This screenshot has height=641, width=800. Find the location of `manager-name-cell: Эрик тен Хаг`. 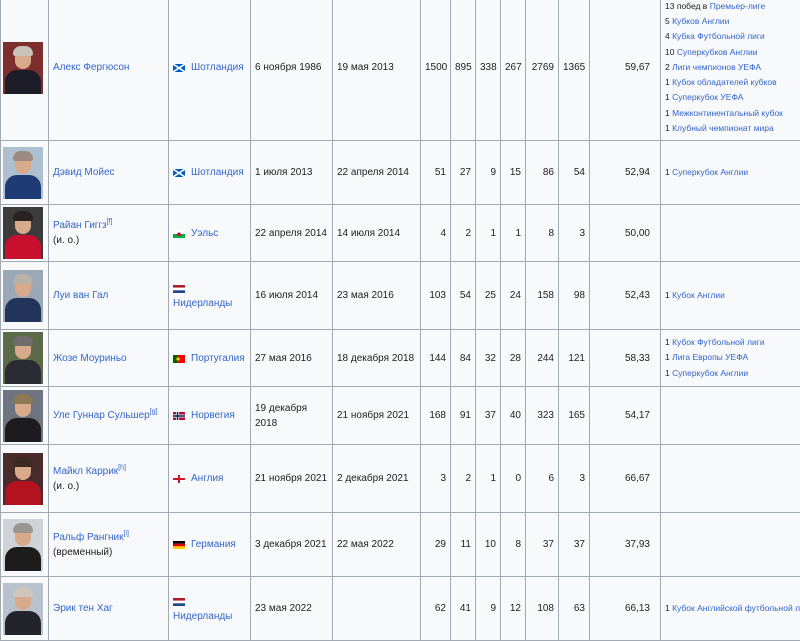

manager-name-cell: Эрик тен Хаг is located at coordinates (109, 609).